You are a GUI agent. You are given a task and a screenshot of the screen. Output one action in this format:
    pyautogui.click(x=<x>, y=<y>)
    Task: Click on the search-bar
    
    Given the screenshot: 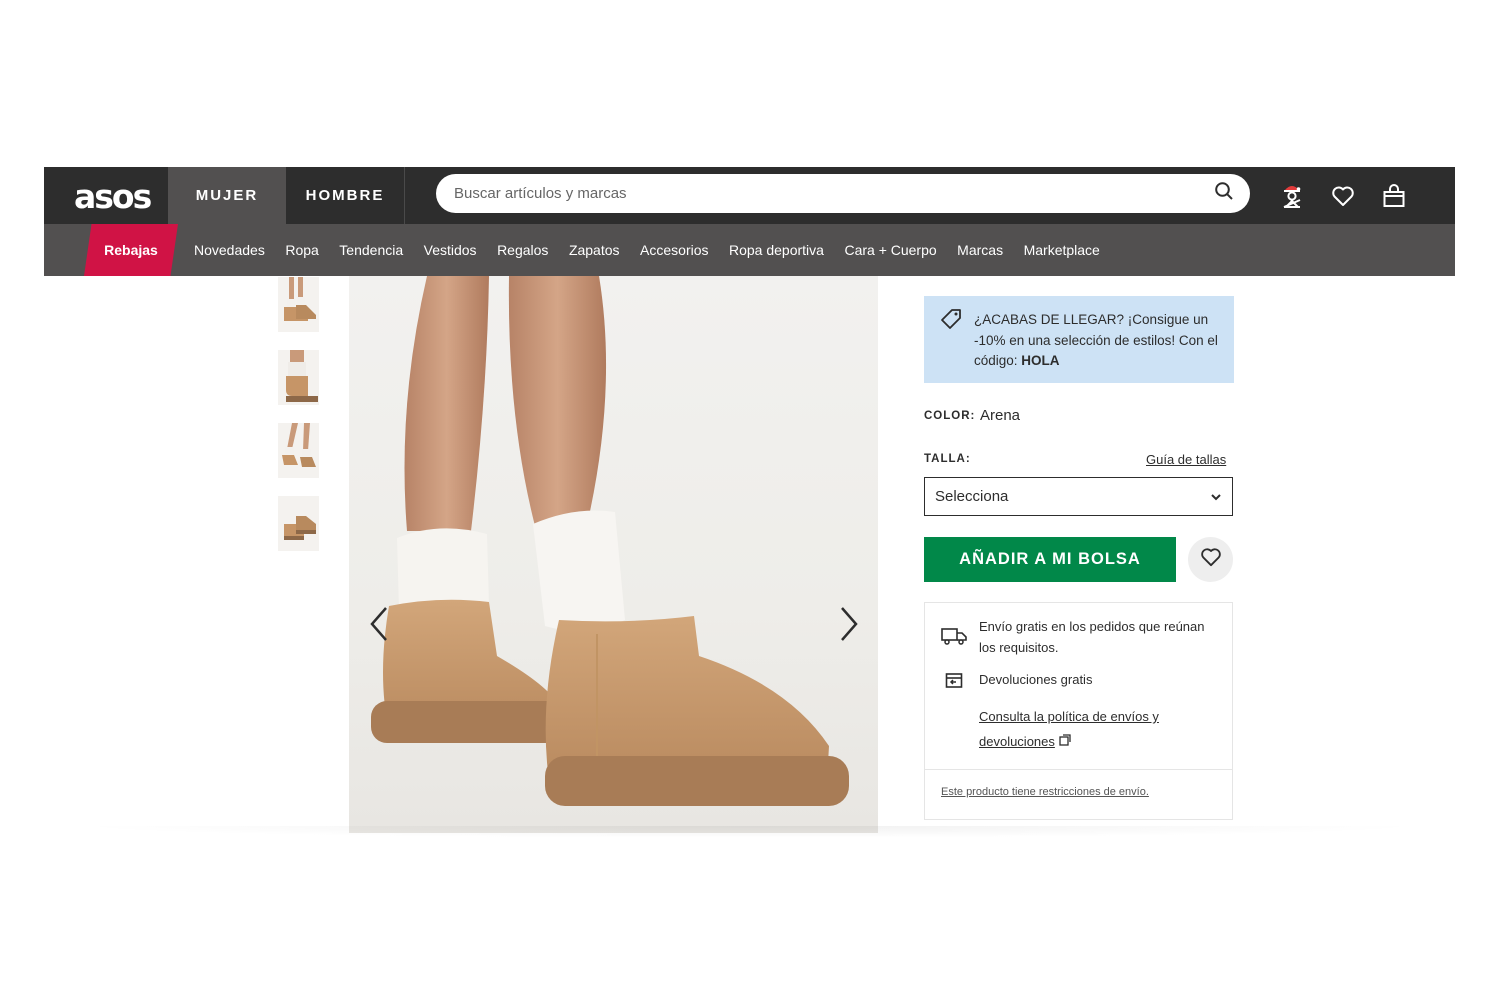 What is the action you would take?
    pyautogui.click(x=843, y=193)
    